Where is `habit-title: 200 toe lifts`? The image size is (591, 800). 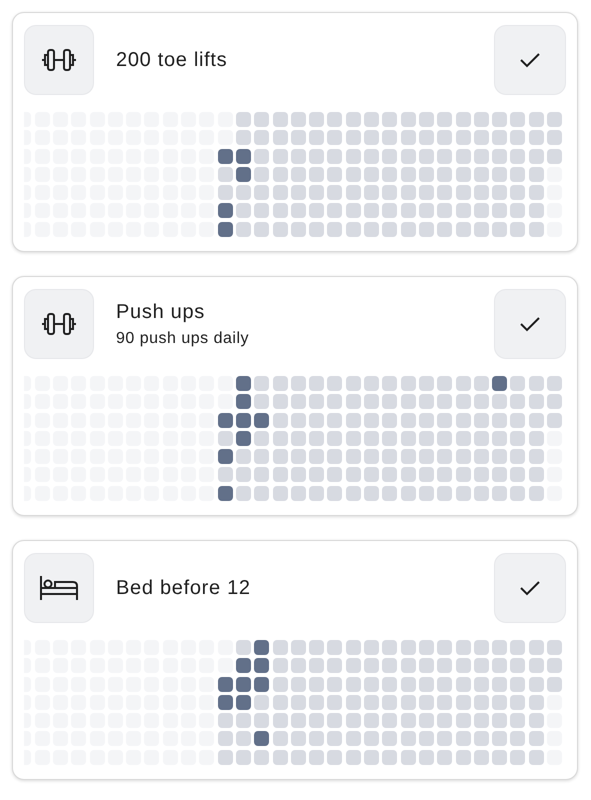
habit-title: 200 toe lifts is located at coordinates (172, 60).